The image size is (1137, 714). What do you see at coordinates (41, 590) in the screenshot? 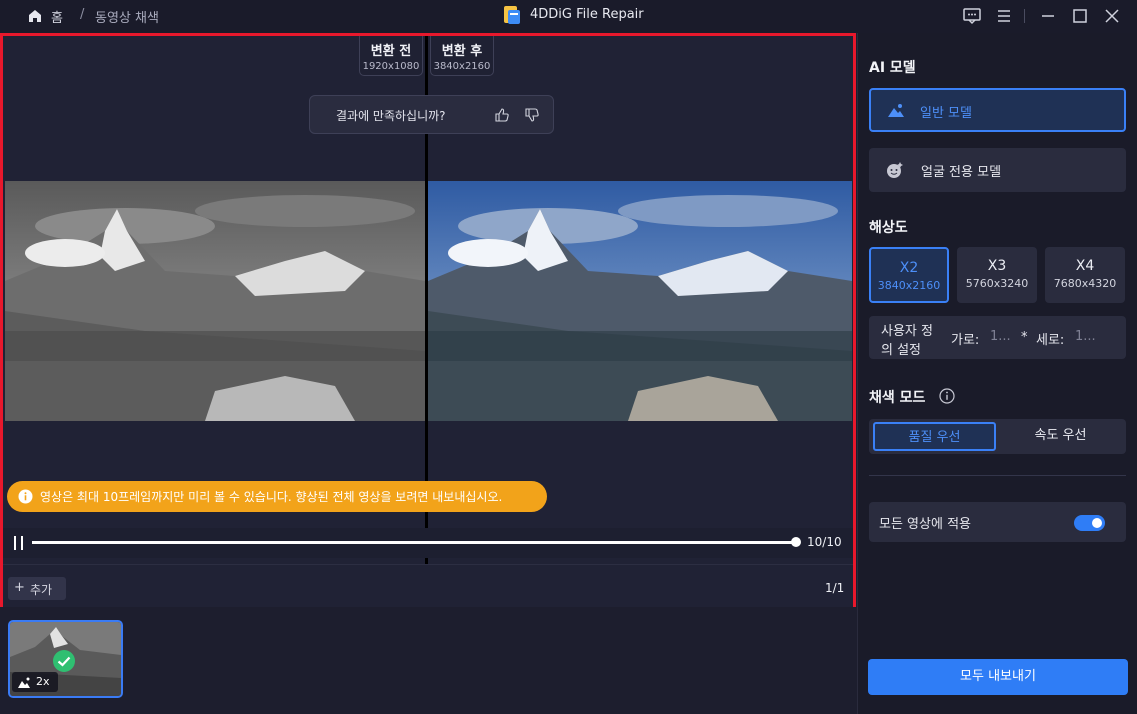
I see `add-label: 추가` at bounding box center [41, 590].